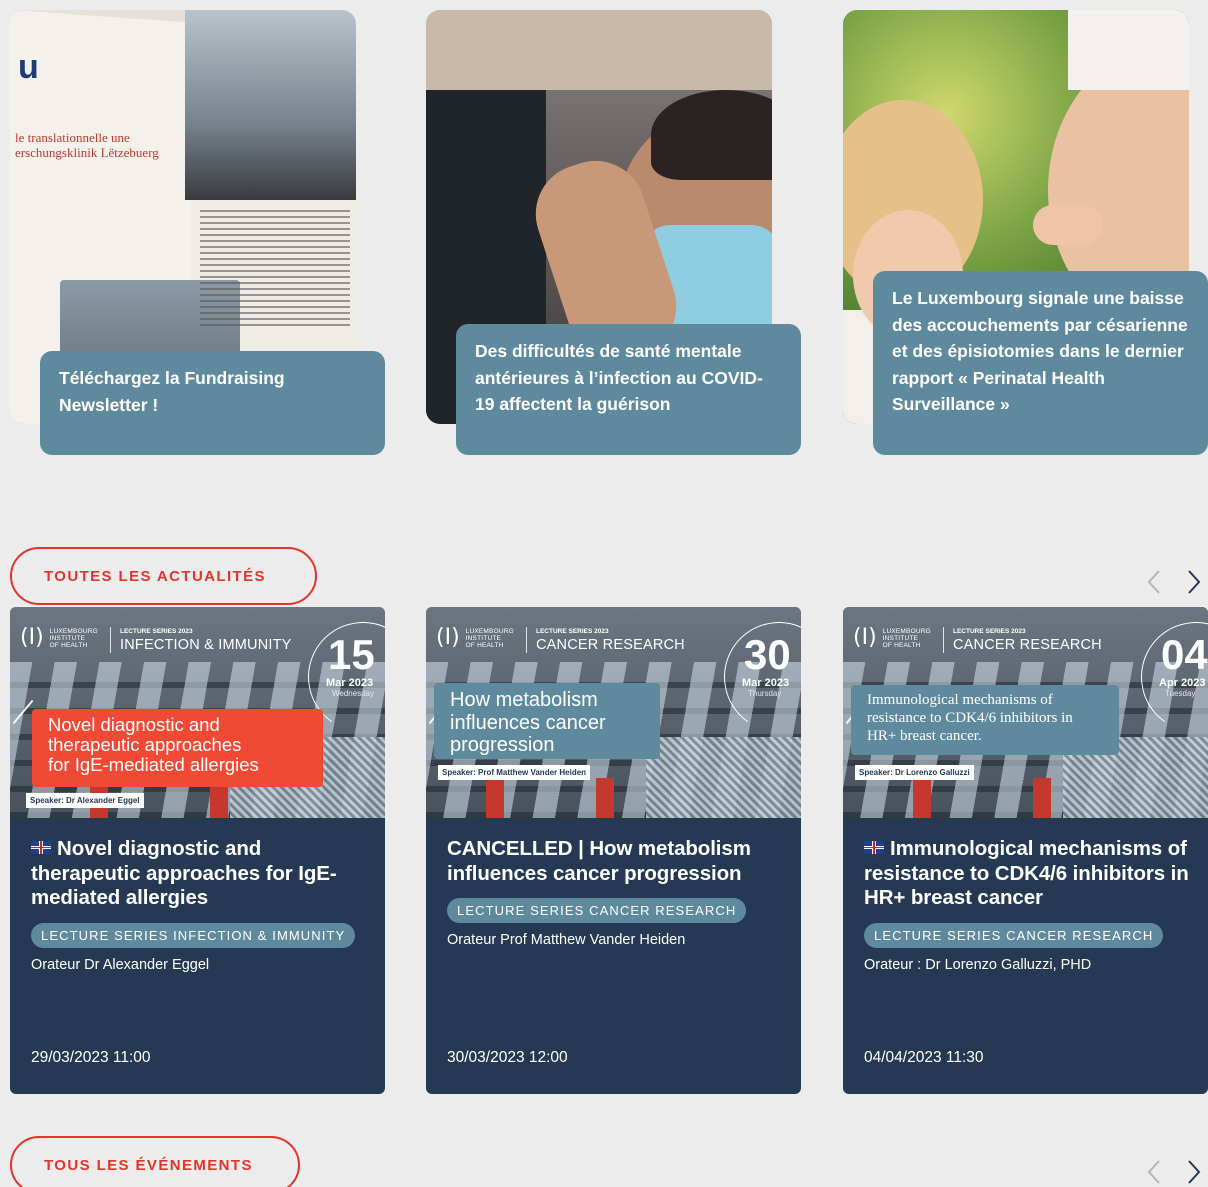 This screenshot has width=1208, height=1187. Describe the element at coordinates (91, 1057) in the screenshot. I see `event-datetime: 29/03/2023 11:00` at that location.